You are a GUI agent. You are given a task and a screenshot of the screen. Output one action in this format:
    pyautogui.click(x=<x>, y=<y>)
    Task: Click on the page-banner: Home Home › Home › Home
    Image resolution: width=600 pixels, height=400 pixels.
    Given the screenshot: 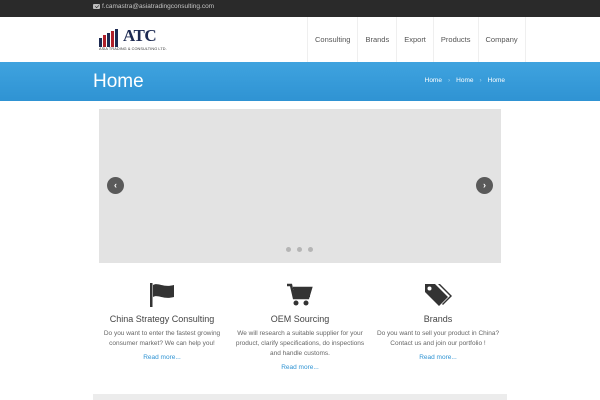 What is the action you would take?
    pyautogui.click(x=300, y=81)
    